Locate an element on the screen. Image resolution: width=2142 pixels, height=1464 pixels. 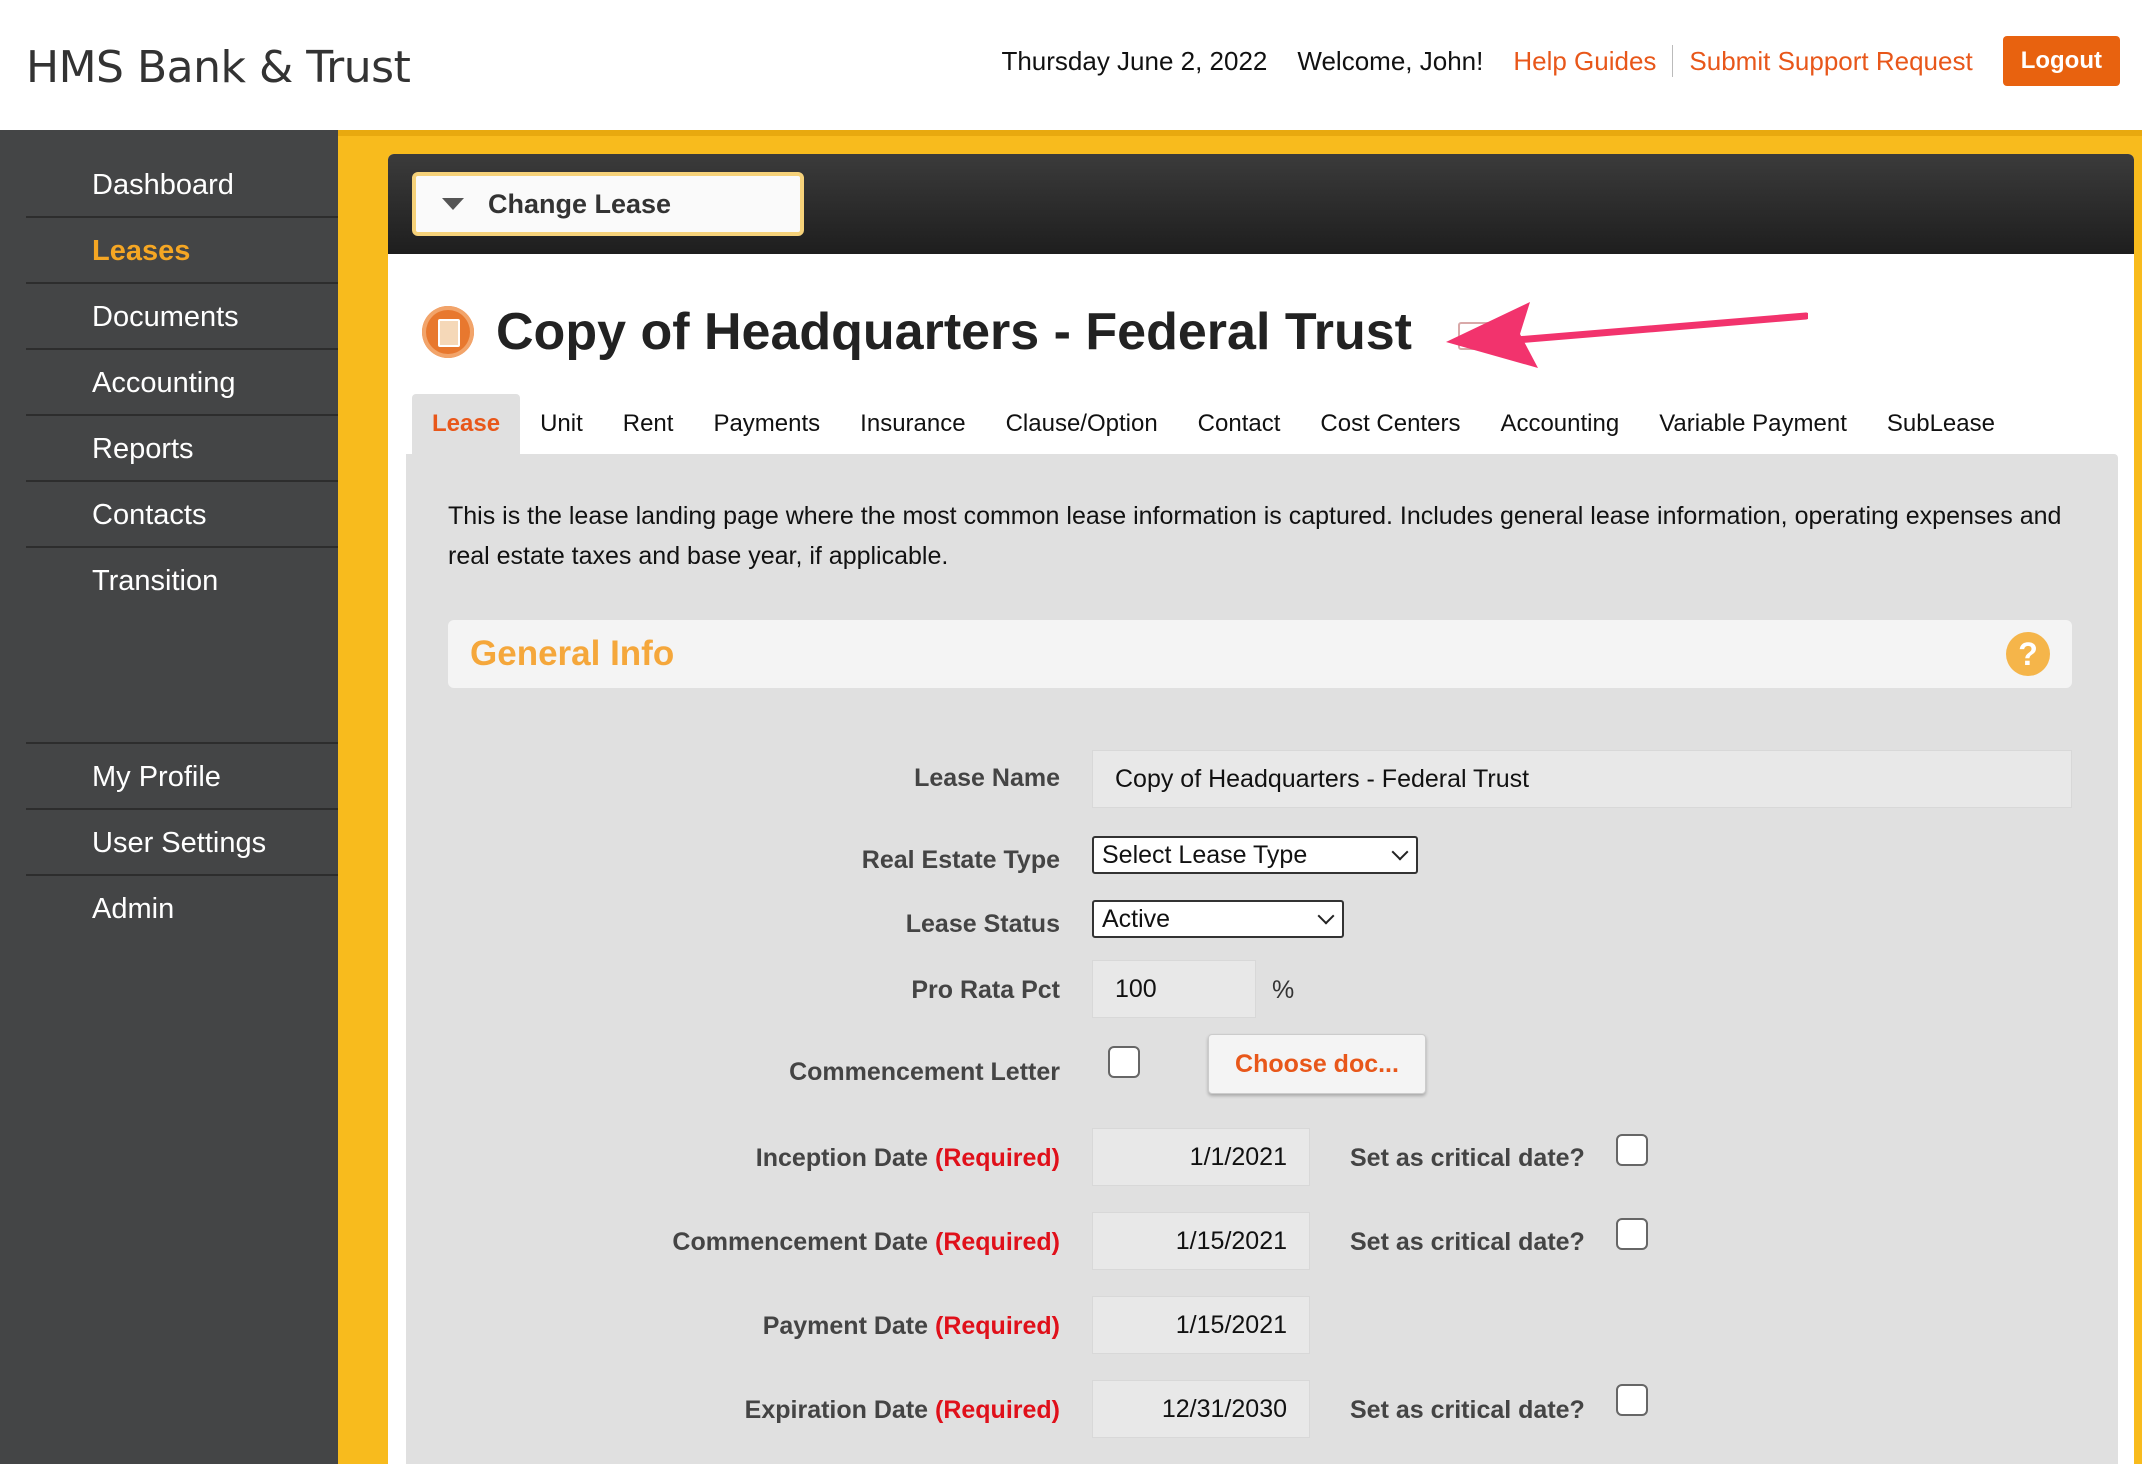
expiration-date-input: 12/31/2030 is located at coordinates (1201, 1409).